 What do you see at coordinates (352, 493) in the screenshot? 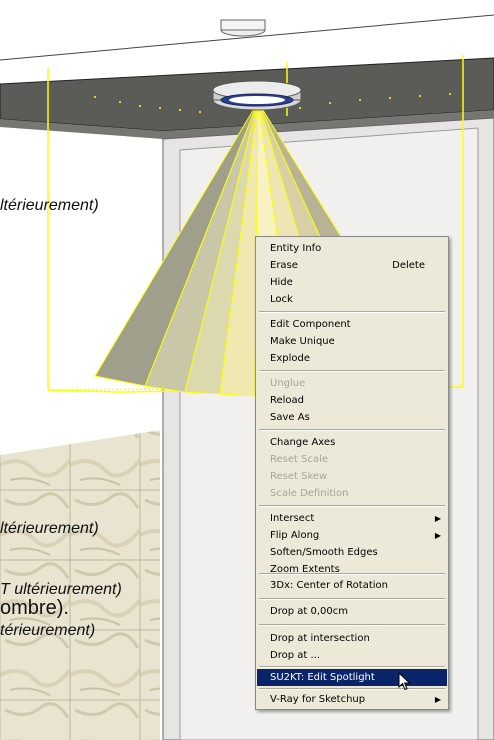
I see `menu-item-scale-definition: Scale Definition` at bounding box center [352, 493].